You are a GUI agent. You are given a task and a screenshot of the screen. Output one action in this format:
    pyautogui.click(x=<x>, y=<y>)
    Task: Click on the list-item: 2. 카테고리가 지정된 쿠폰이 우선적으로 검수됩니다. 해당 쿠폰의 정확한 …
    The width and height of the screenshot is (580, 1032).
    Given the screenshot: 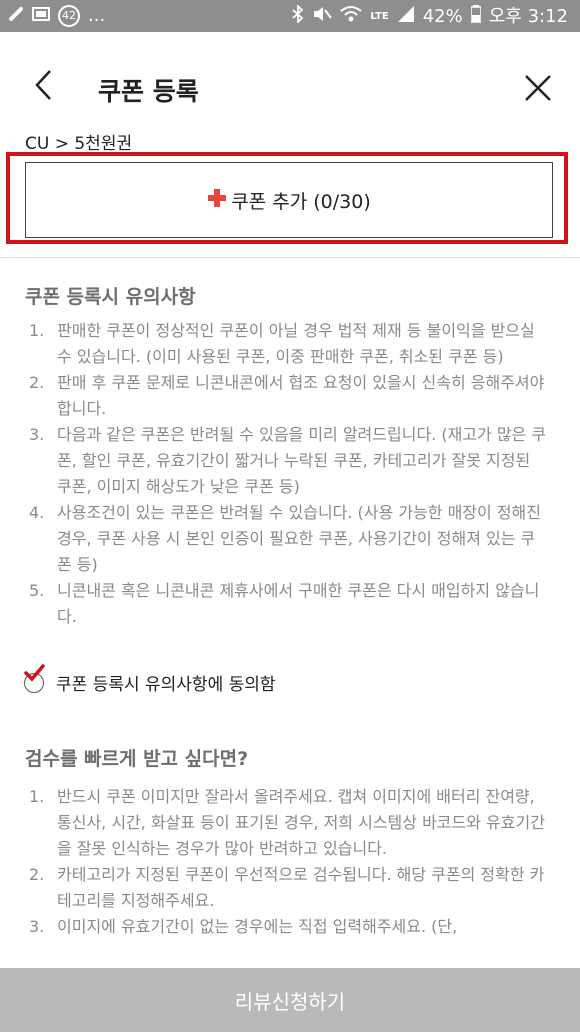 What is the action you would take?
    pyautogui.click(x=289, y=888)
    